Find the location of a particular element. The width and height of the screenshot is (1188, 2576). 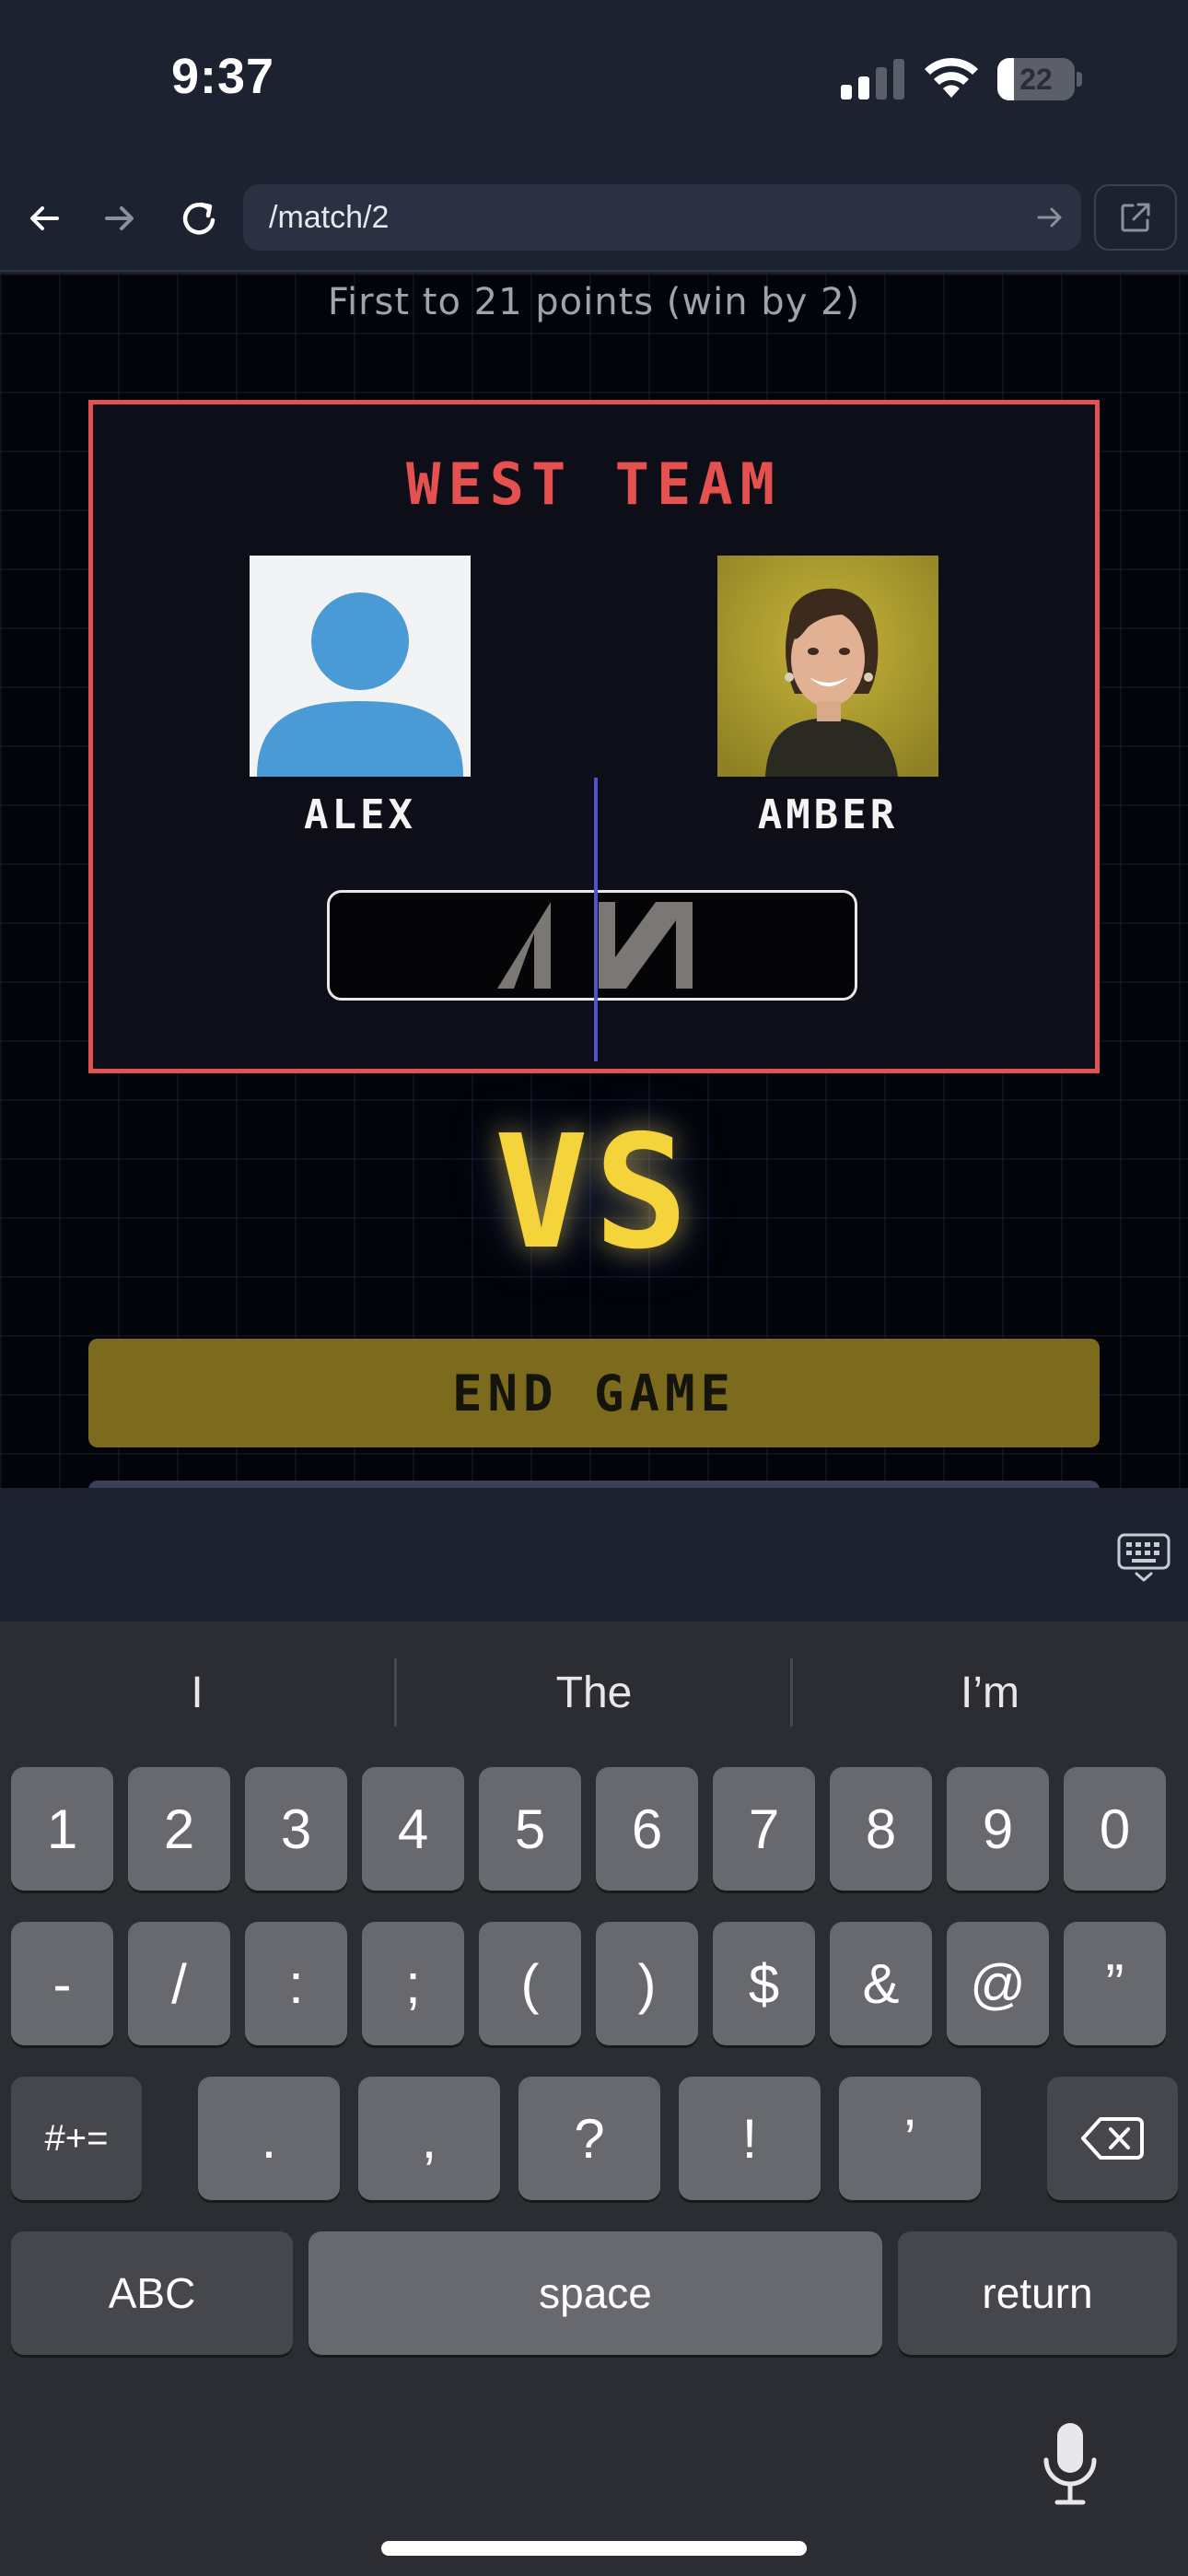

reload-icon is located at coordinates (198, 218).